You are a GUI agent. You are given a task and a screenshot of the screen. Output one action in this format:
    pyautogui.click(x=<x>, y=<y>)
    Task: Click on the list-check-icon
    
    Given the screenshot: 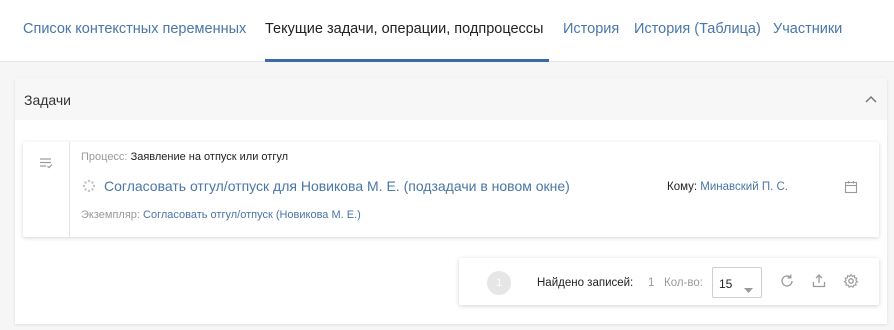 What is the action you would take?
    pyautogui.click(x=46, y=163)
    